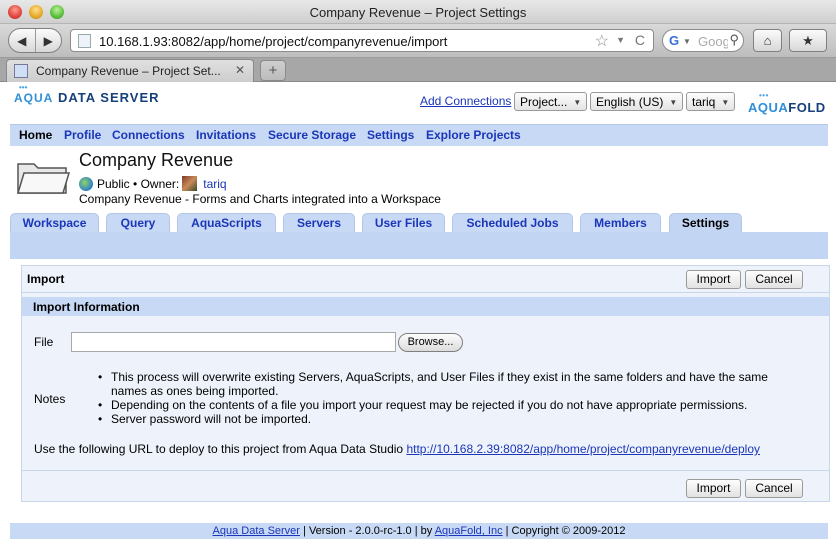 This screenshot has width=836, height=548. What do you see at coordinates (443, 419) in the screenshot?
I see `list-item: Server password will not be imported.` at bounding box center [443, 419].